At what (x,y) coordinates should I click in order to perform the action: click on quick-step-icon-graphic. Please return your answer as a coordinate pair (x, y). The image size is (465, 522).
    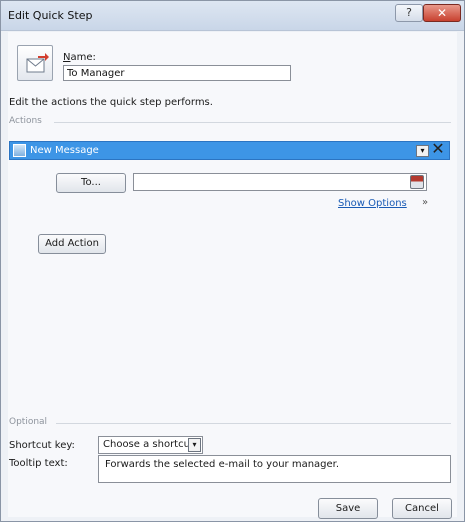
    Looking at the image, I should click on (37, 63).